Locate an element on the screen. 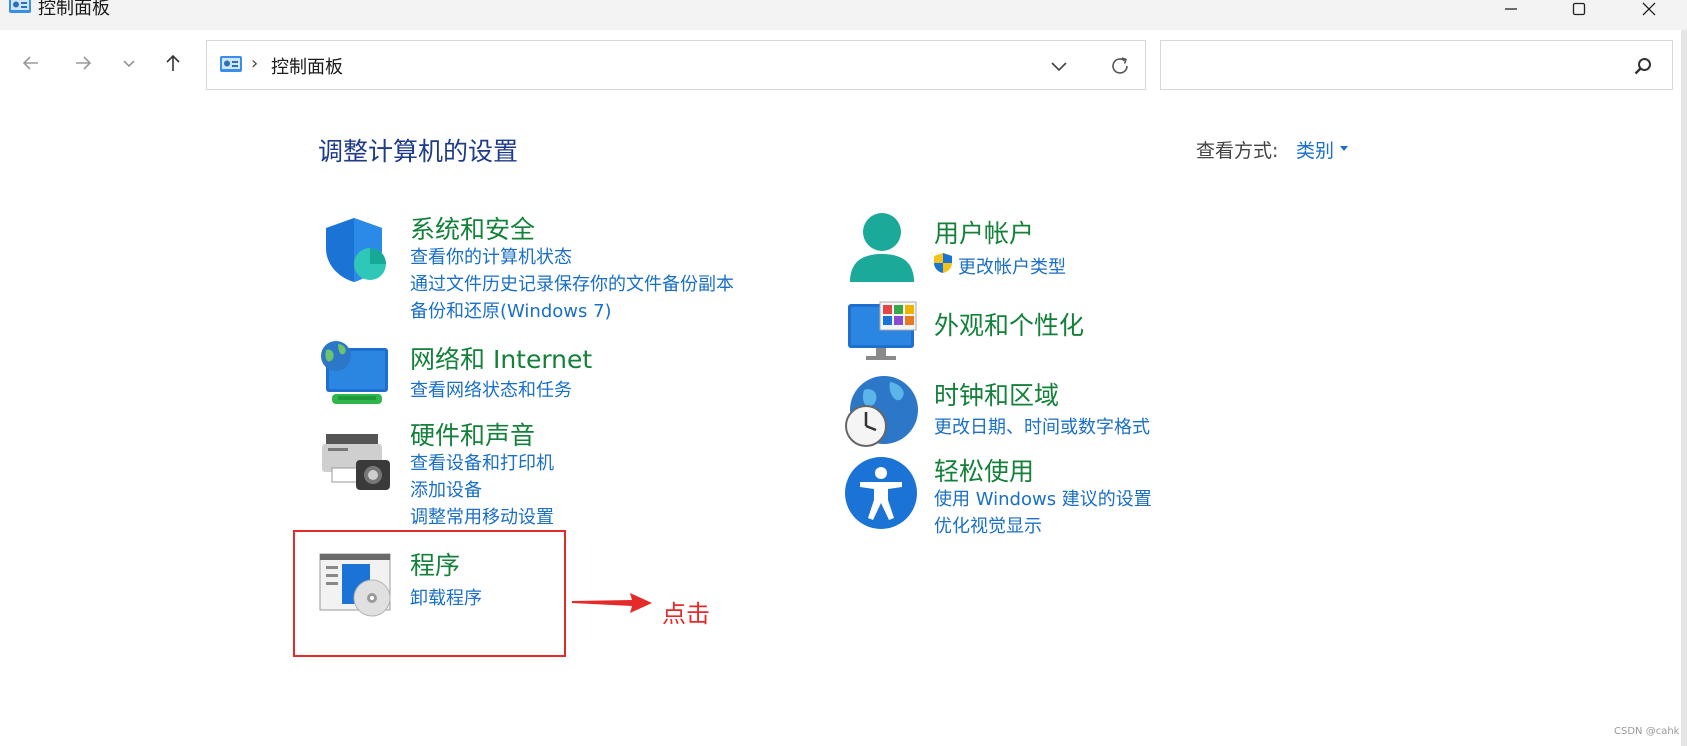  address-bar: › 控制面板 is located at coordinates (676, 65).